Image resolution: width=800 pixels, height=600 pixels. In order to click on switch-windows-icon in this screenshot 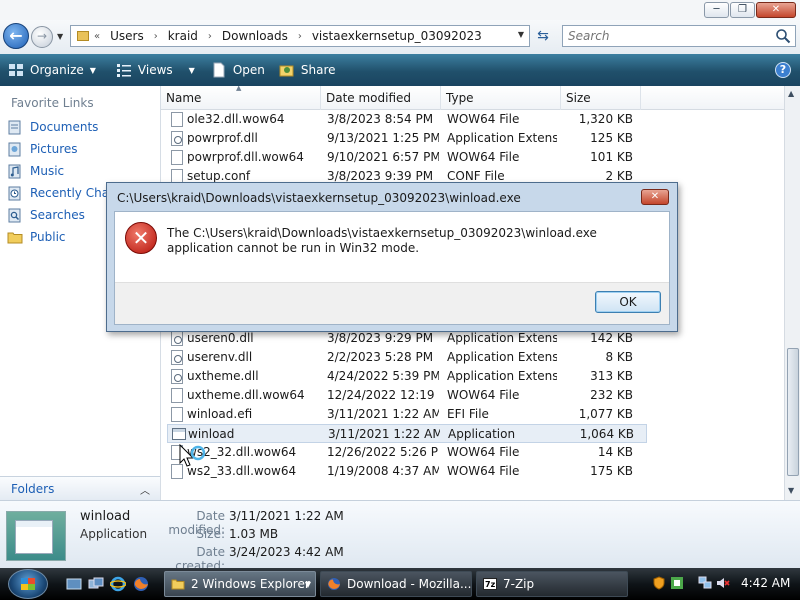, I will do `click(96, 584)`.